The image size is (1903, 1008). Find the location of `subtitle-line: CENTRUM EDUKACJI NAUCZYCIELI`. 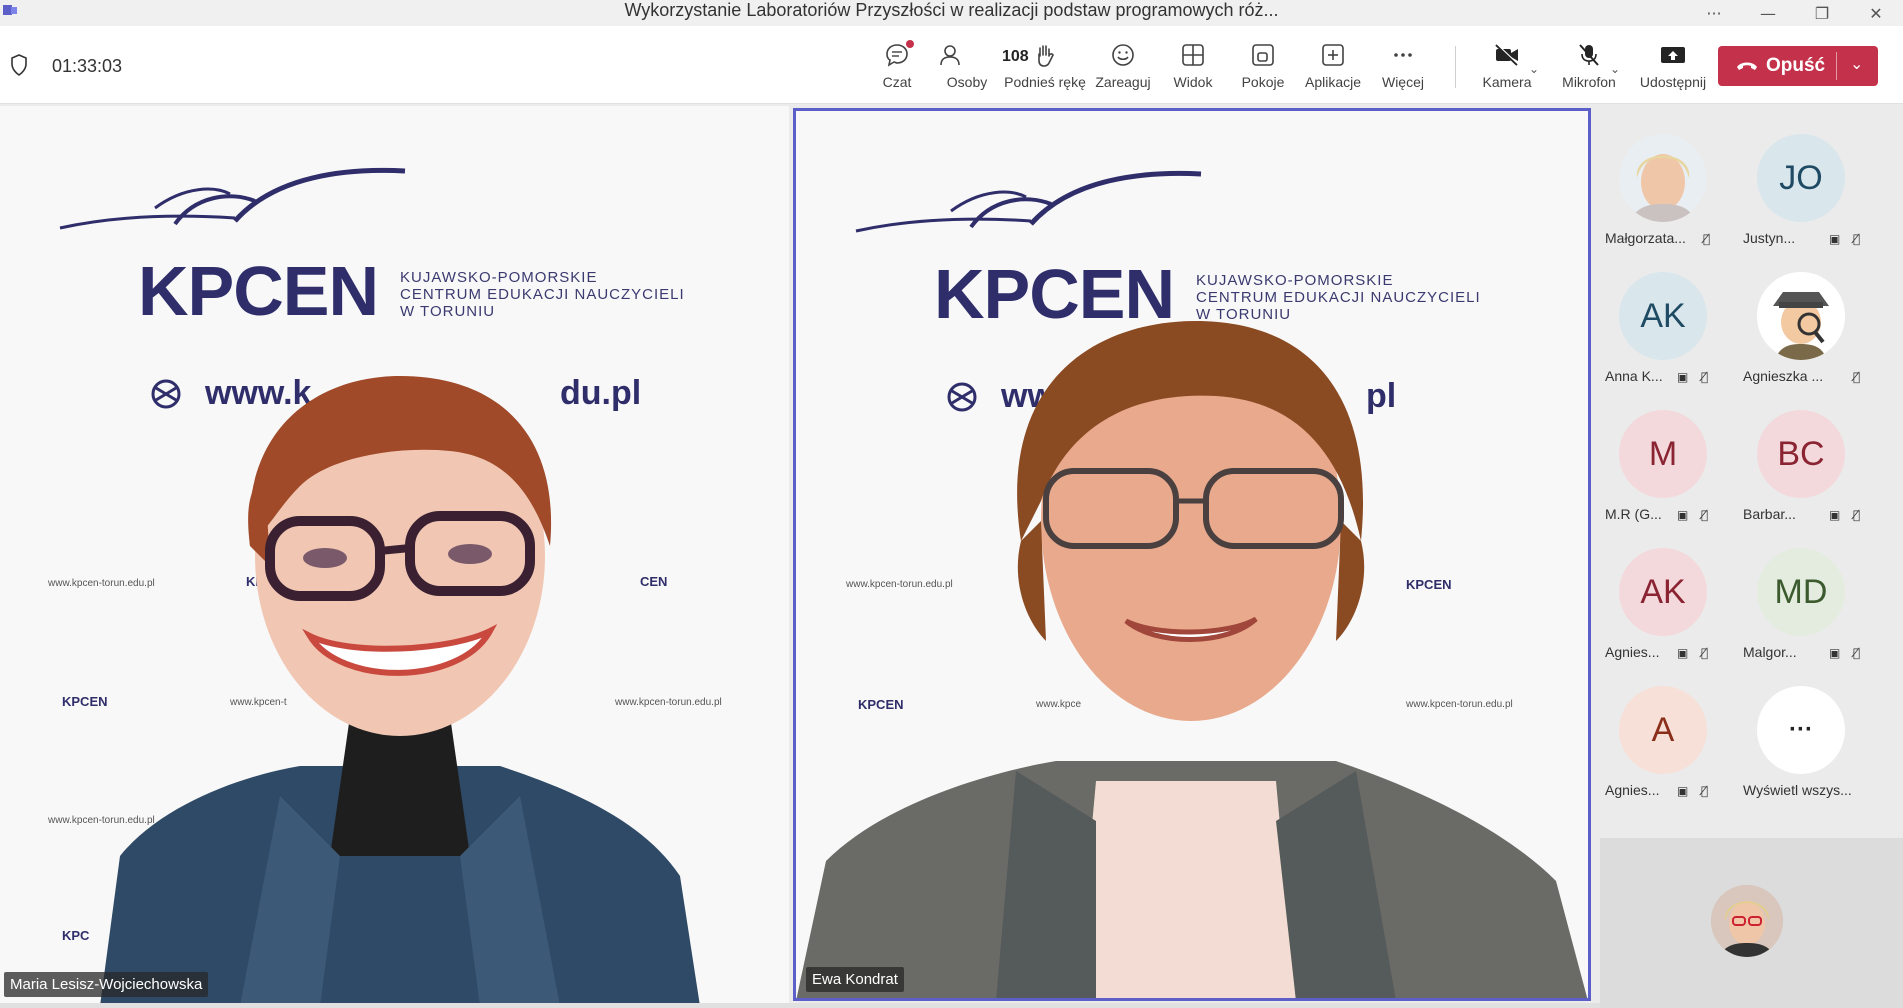

subtitle-line: CENTRUM EDUKACJI NAUCZYCIELI is located at coordinates (542, 294).